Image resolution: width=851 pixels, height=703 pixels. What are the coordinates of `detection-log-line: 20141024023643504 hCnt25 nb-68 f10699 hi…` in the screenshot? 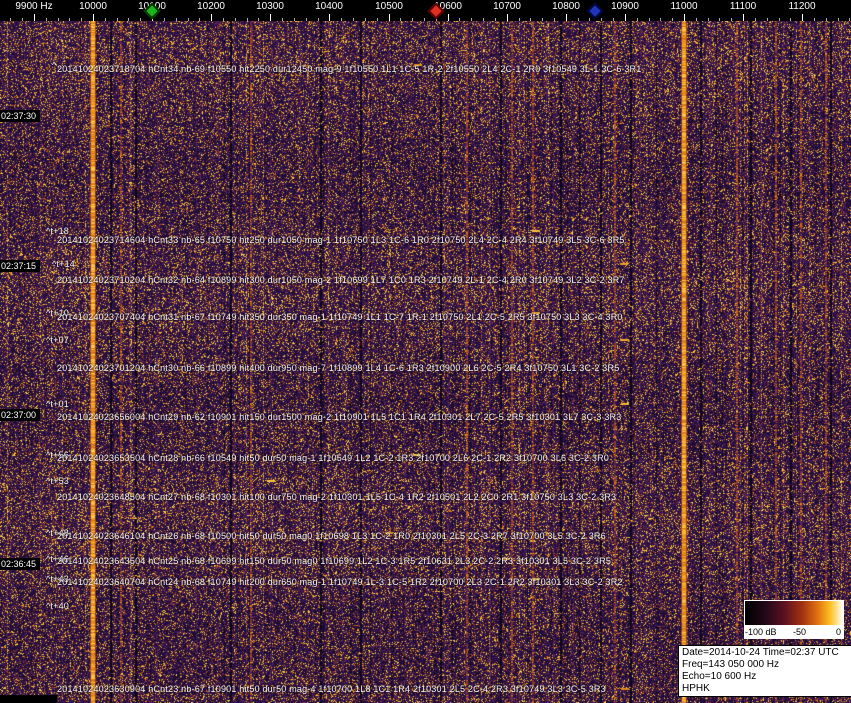 It's located at (334, 561).